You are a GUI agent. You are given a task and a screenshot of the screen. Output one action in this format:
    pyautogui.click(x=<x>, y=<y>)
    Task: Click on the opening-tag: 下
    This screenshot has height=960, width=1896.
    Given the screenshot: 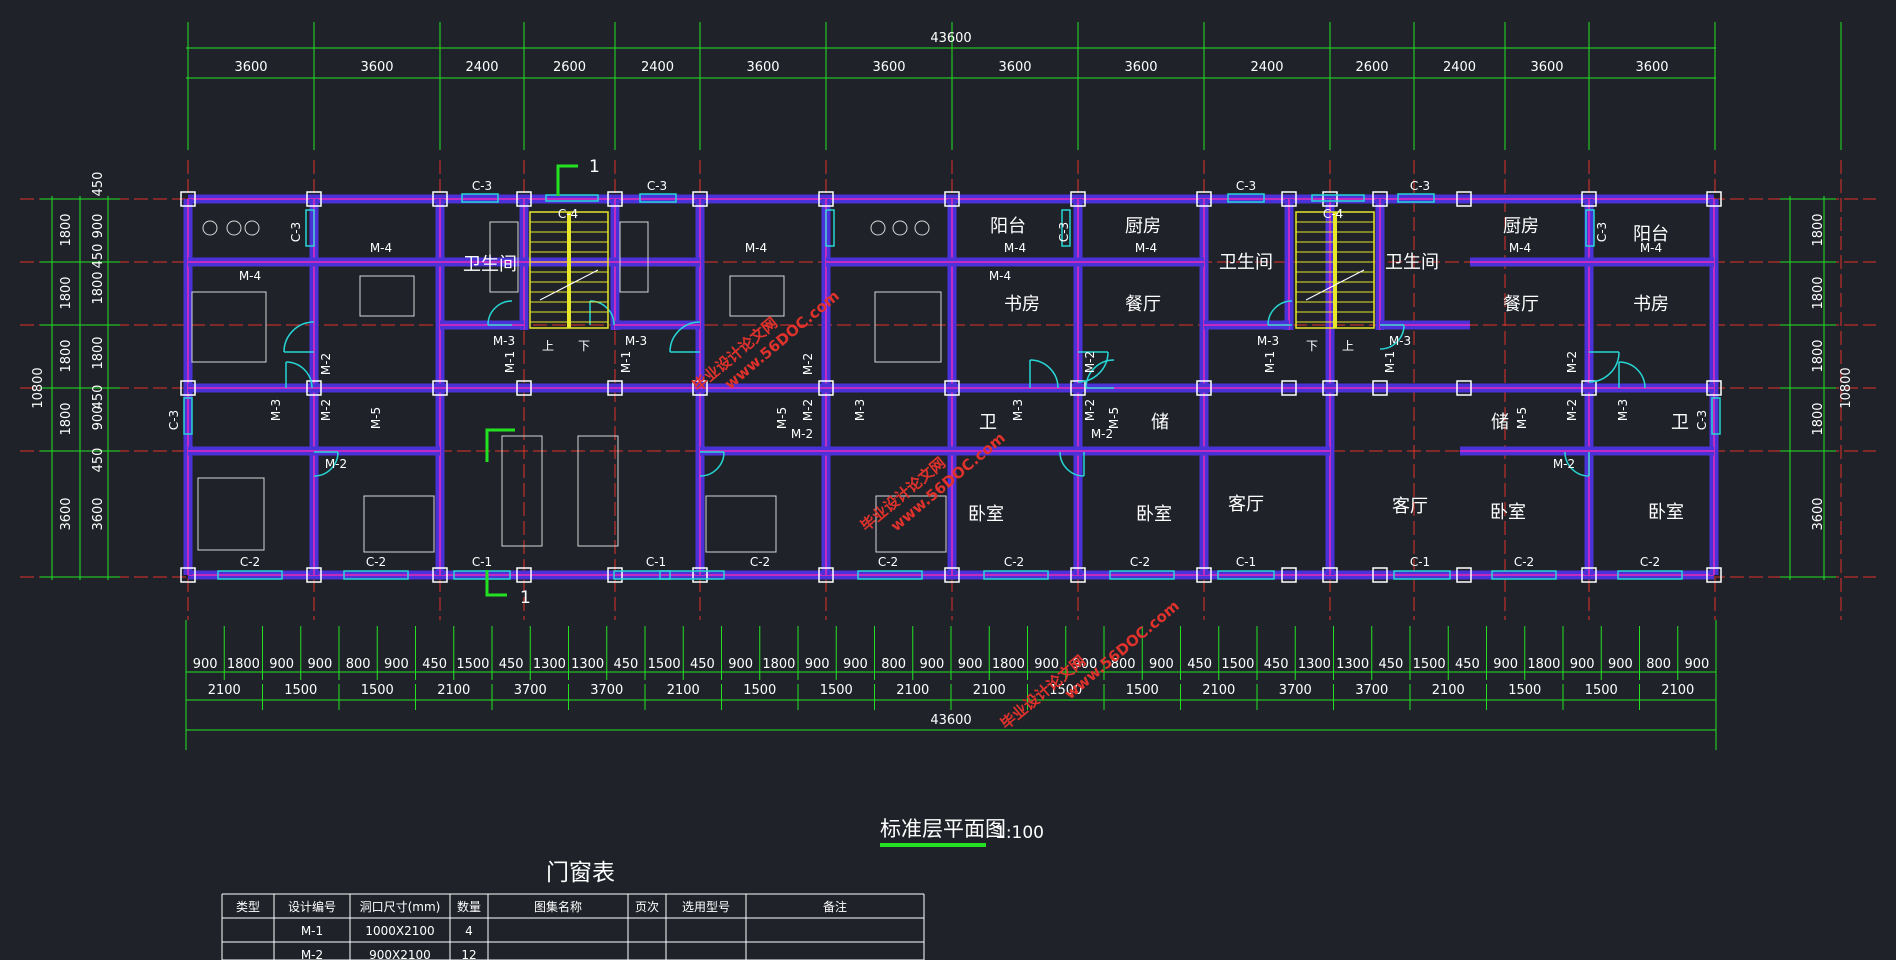 What is the action you would take?
    pyautogui.click(x=1312, y=346)
    